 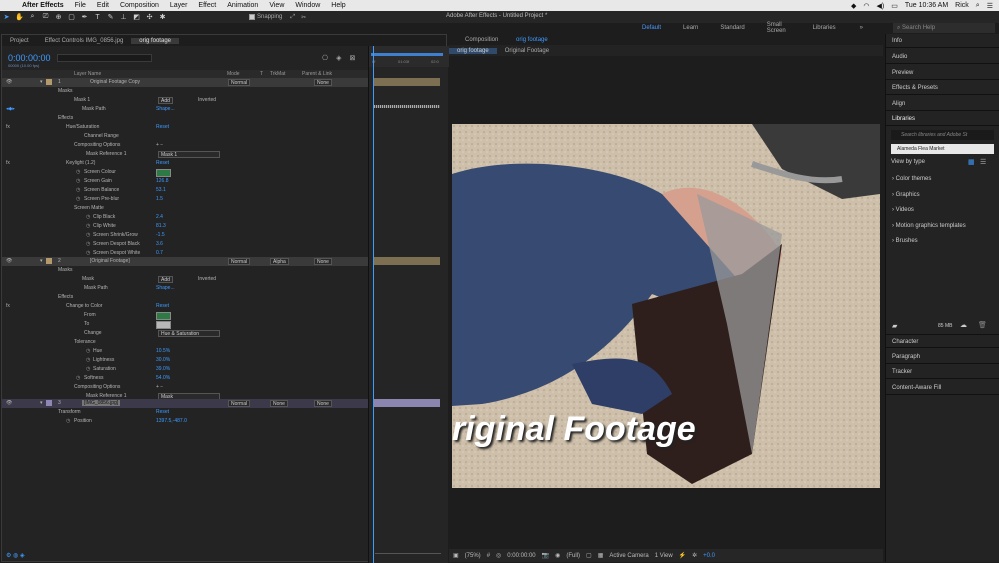 I want to click on always-preview-icon: ▣, so click(x=456, y=555).